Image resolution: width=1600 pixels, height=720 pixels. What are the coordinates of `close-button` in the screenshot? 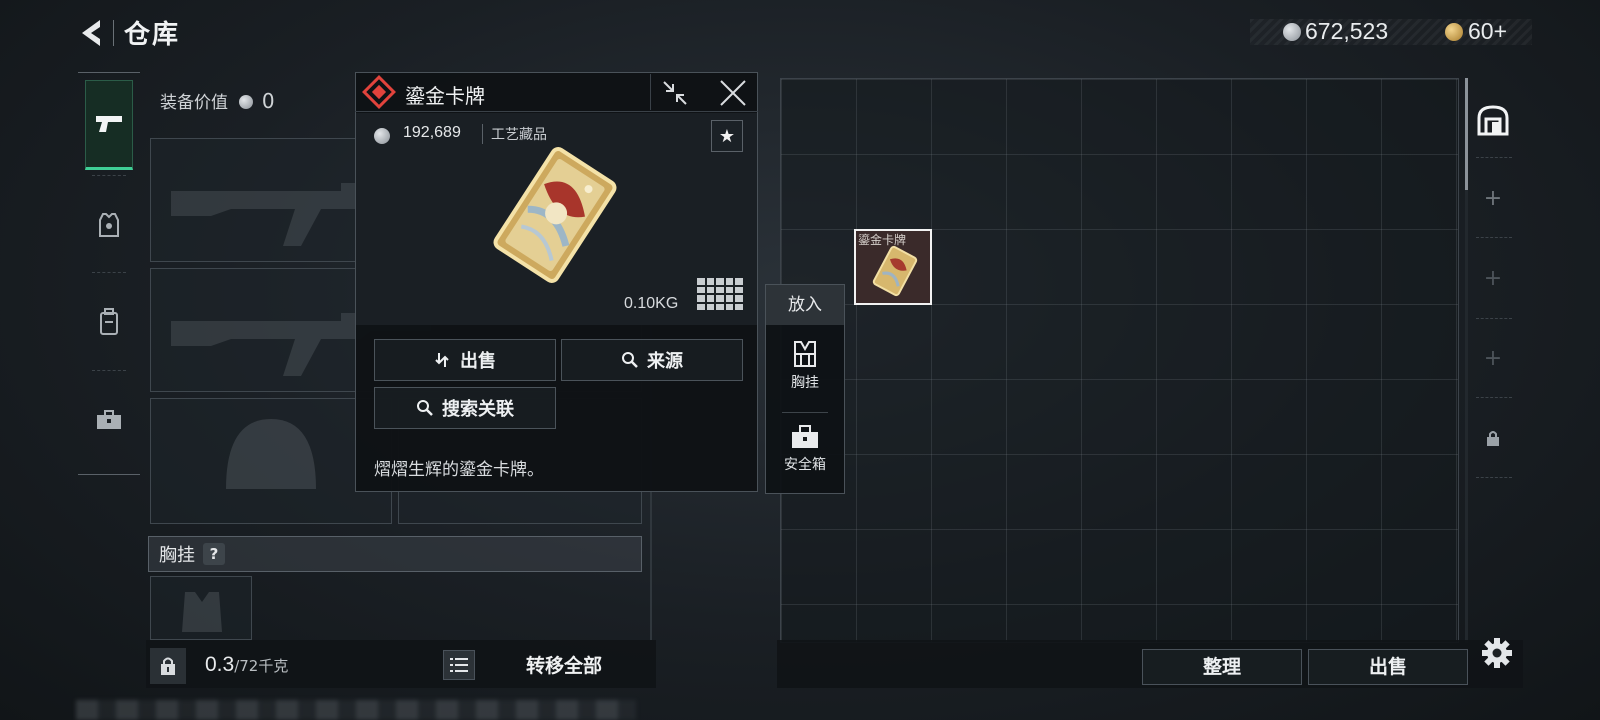 It's located at (733, 93).